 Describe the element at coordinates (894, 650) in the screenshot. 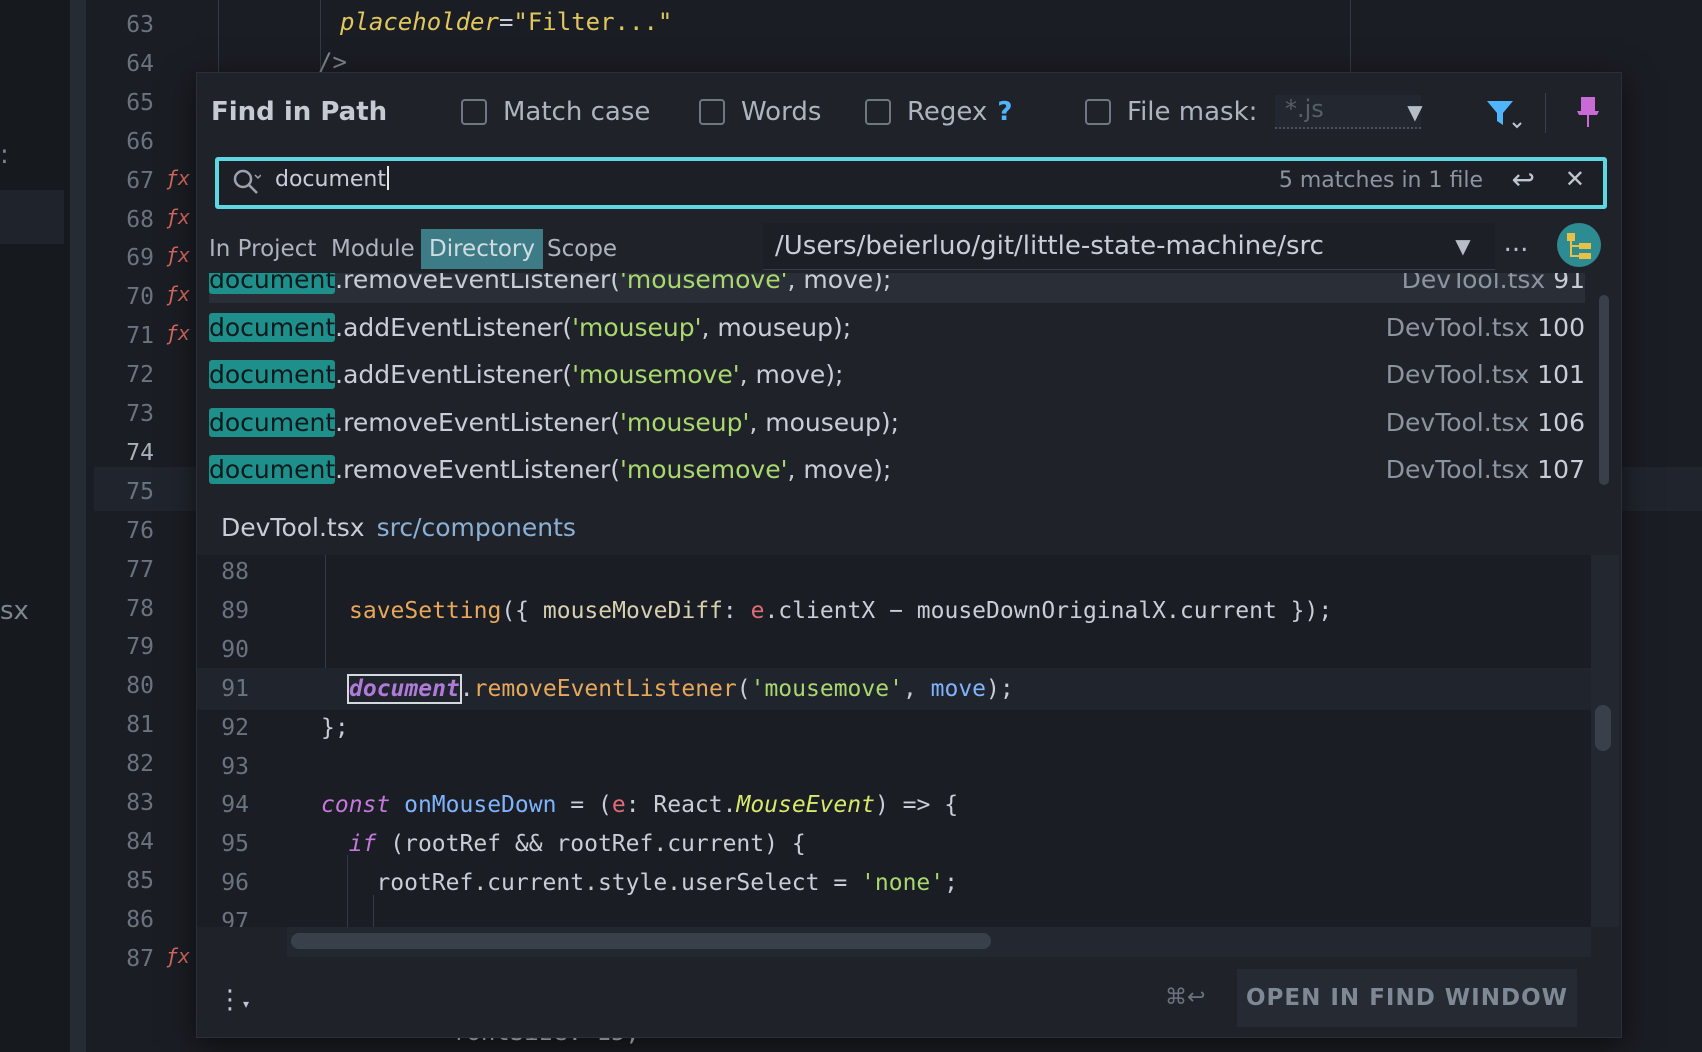

I see `preview-line: 90` at that location.